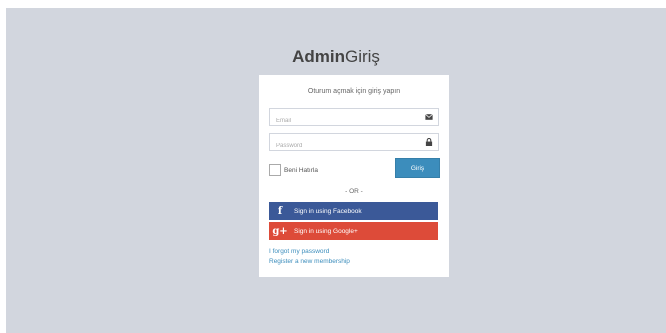  I want to click on login-logo: AdminGiriş, so click(336, 57).